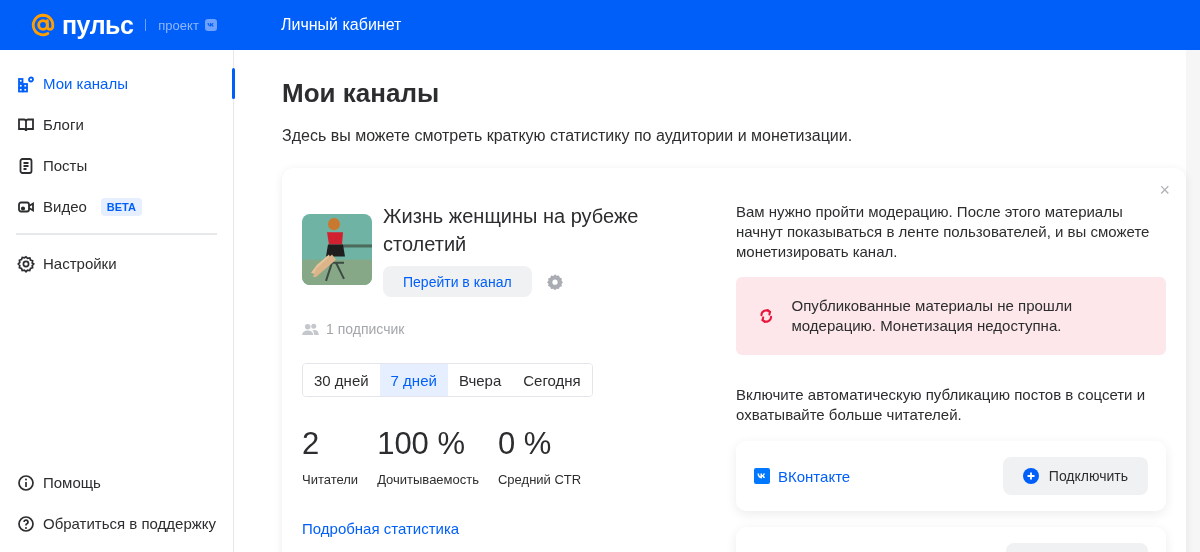  What do you see at coordinates (525, 444) in the screenshot?
I see `stat-value: 0 %` at bounding box center [525, 444].